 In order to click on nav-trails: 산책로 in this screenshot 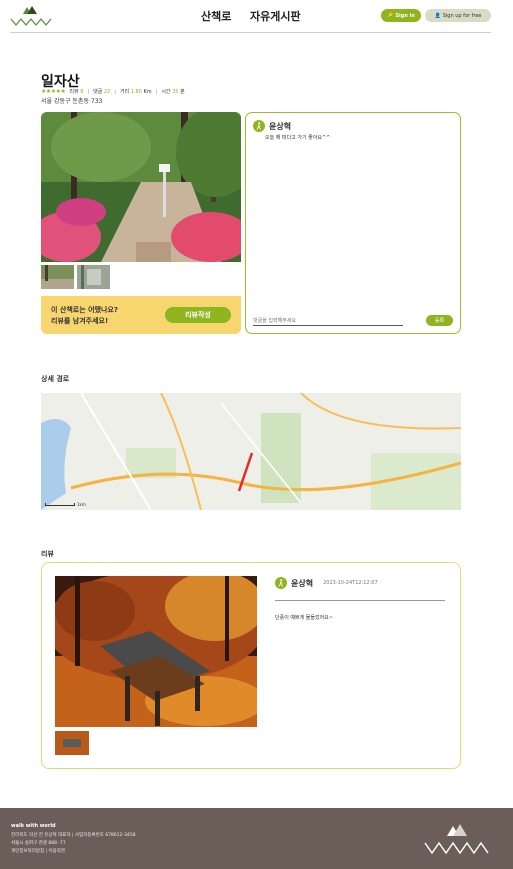, I will do `click(216, 16)`.